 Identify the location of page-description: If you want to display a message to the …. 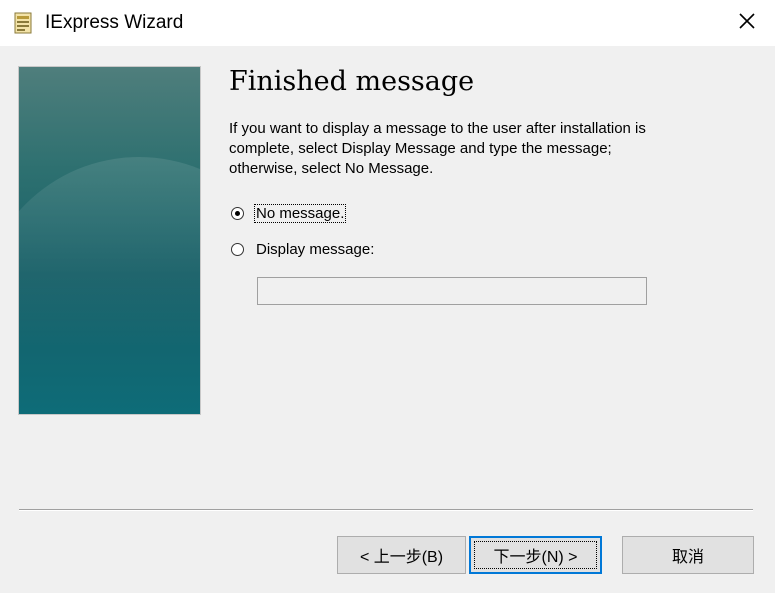
(437, 148).